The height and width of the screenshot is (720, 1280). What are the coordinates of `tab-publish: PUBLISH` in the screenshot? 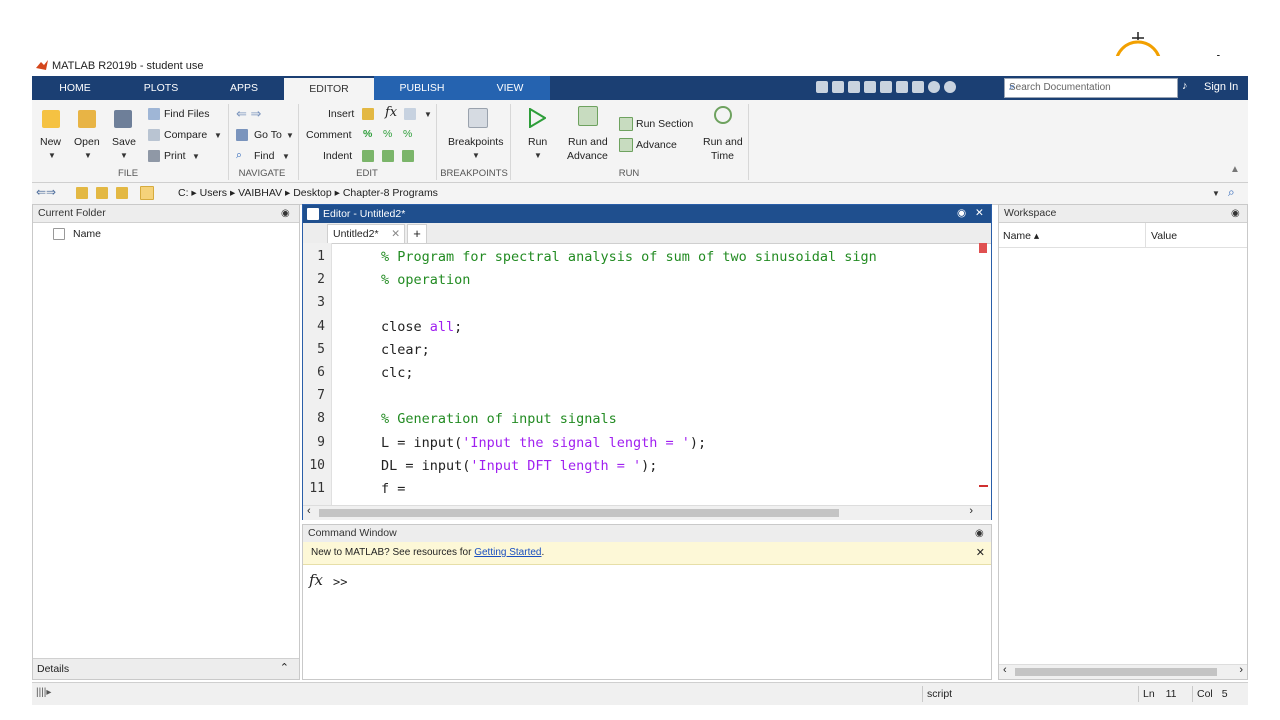 It's located at (422, 88).